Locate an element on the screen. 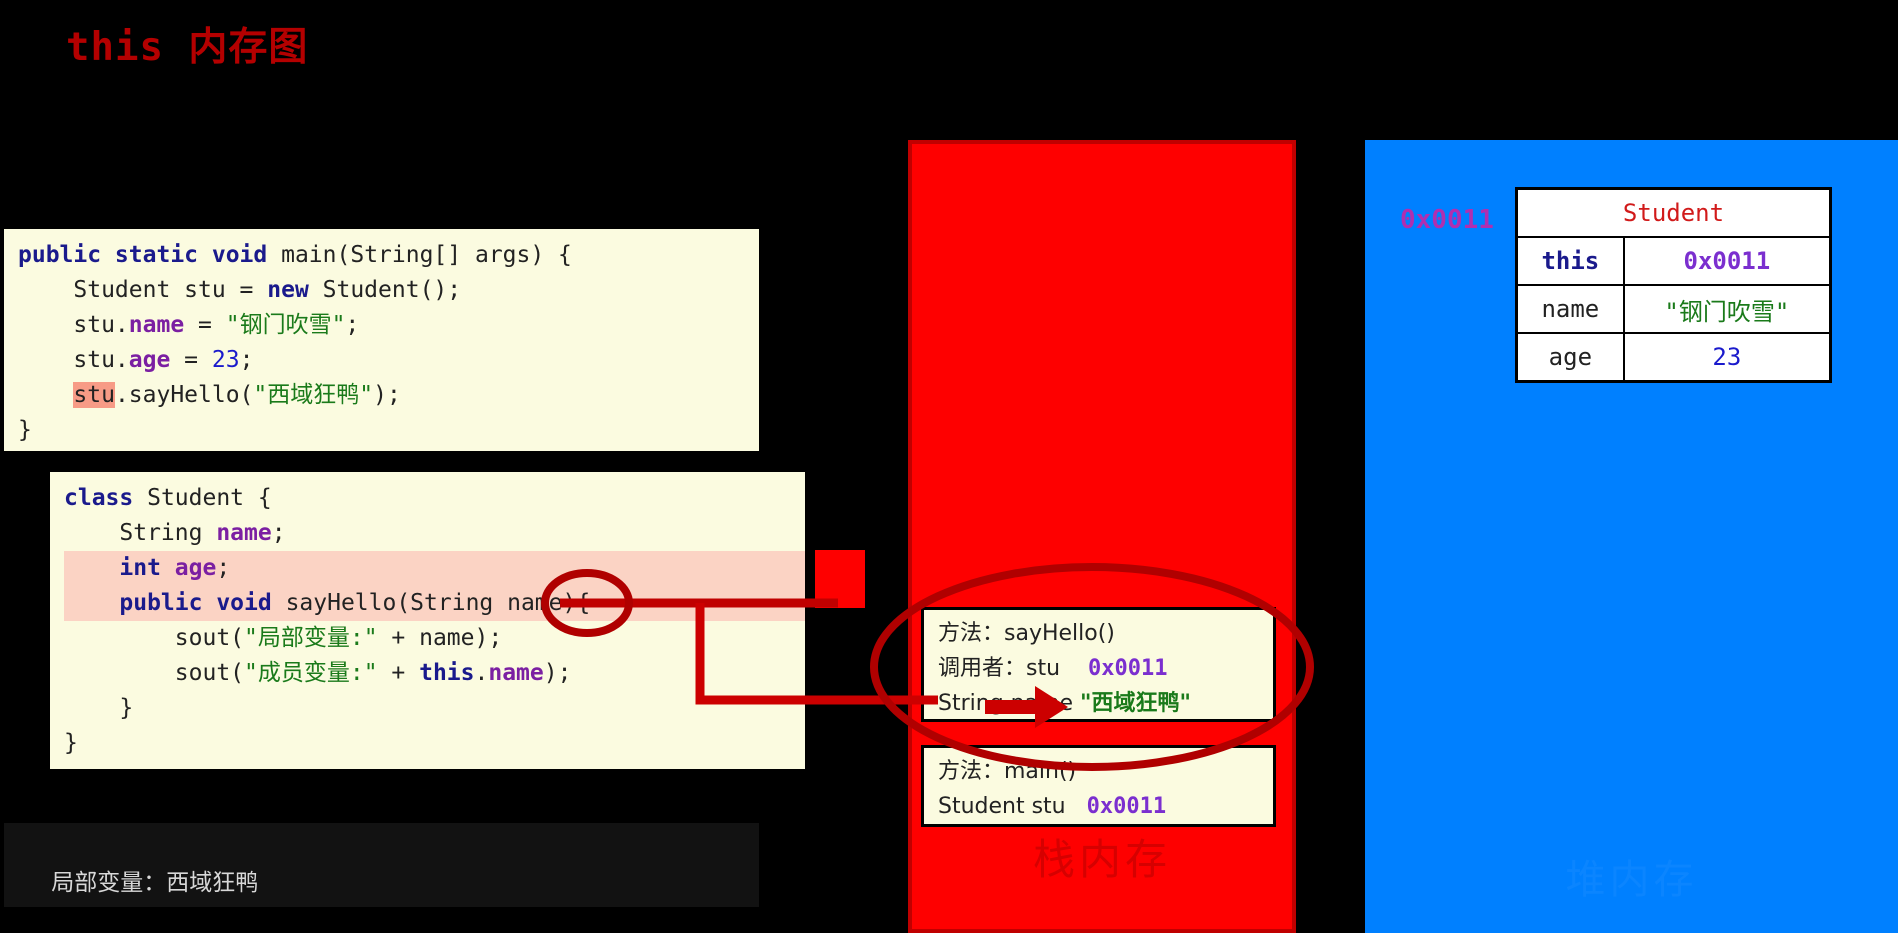 The width and height of the screenshot is (1898, 933). code-token: Student(); is located at coordinates (392, 290).